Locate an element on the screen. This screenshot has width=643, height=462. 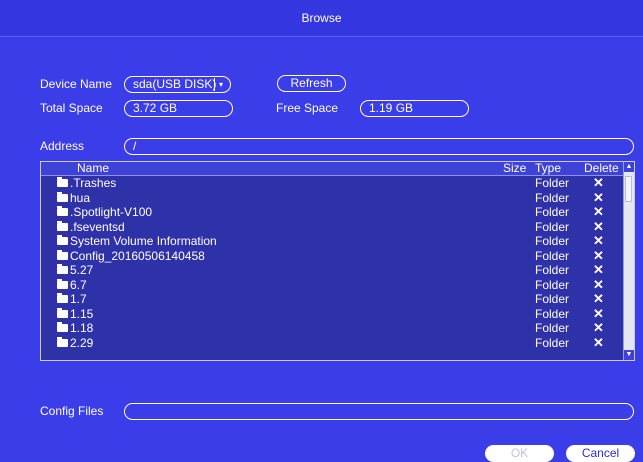
dialog-title: Browse is located at coordinates (321, 18).